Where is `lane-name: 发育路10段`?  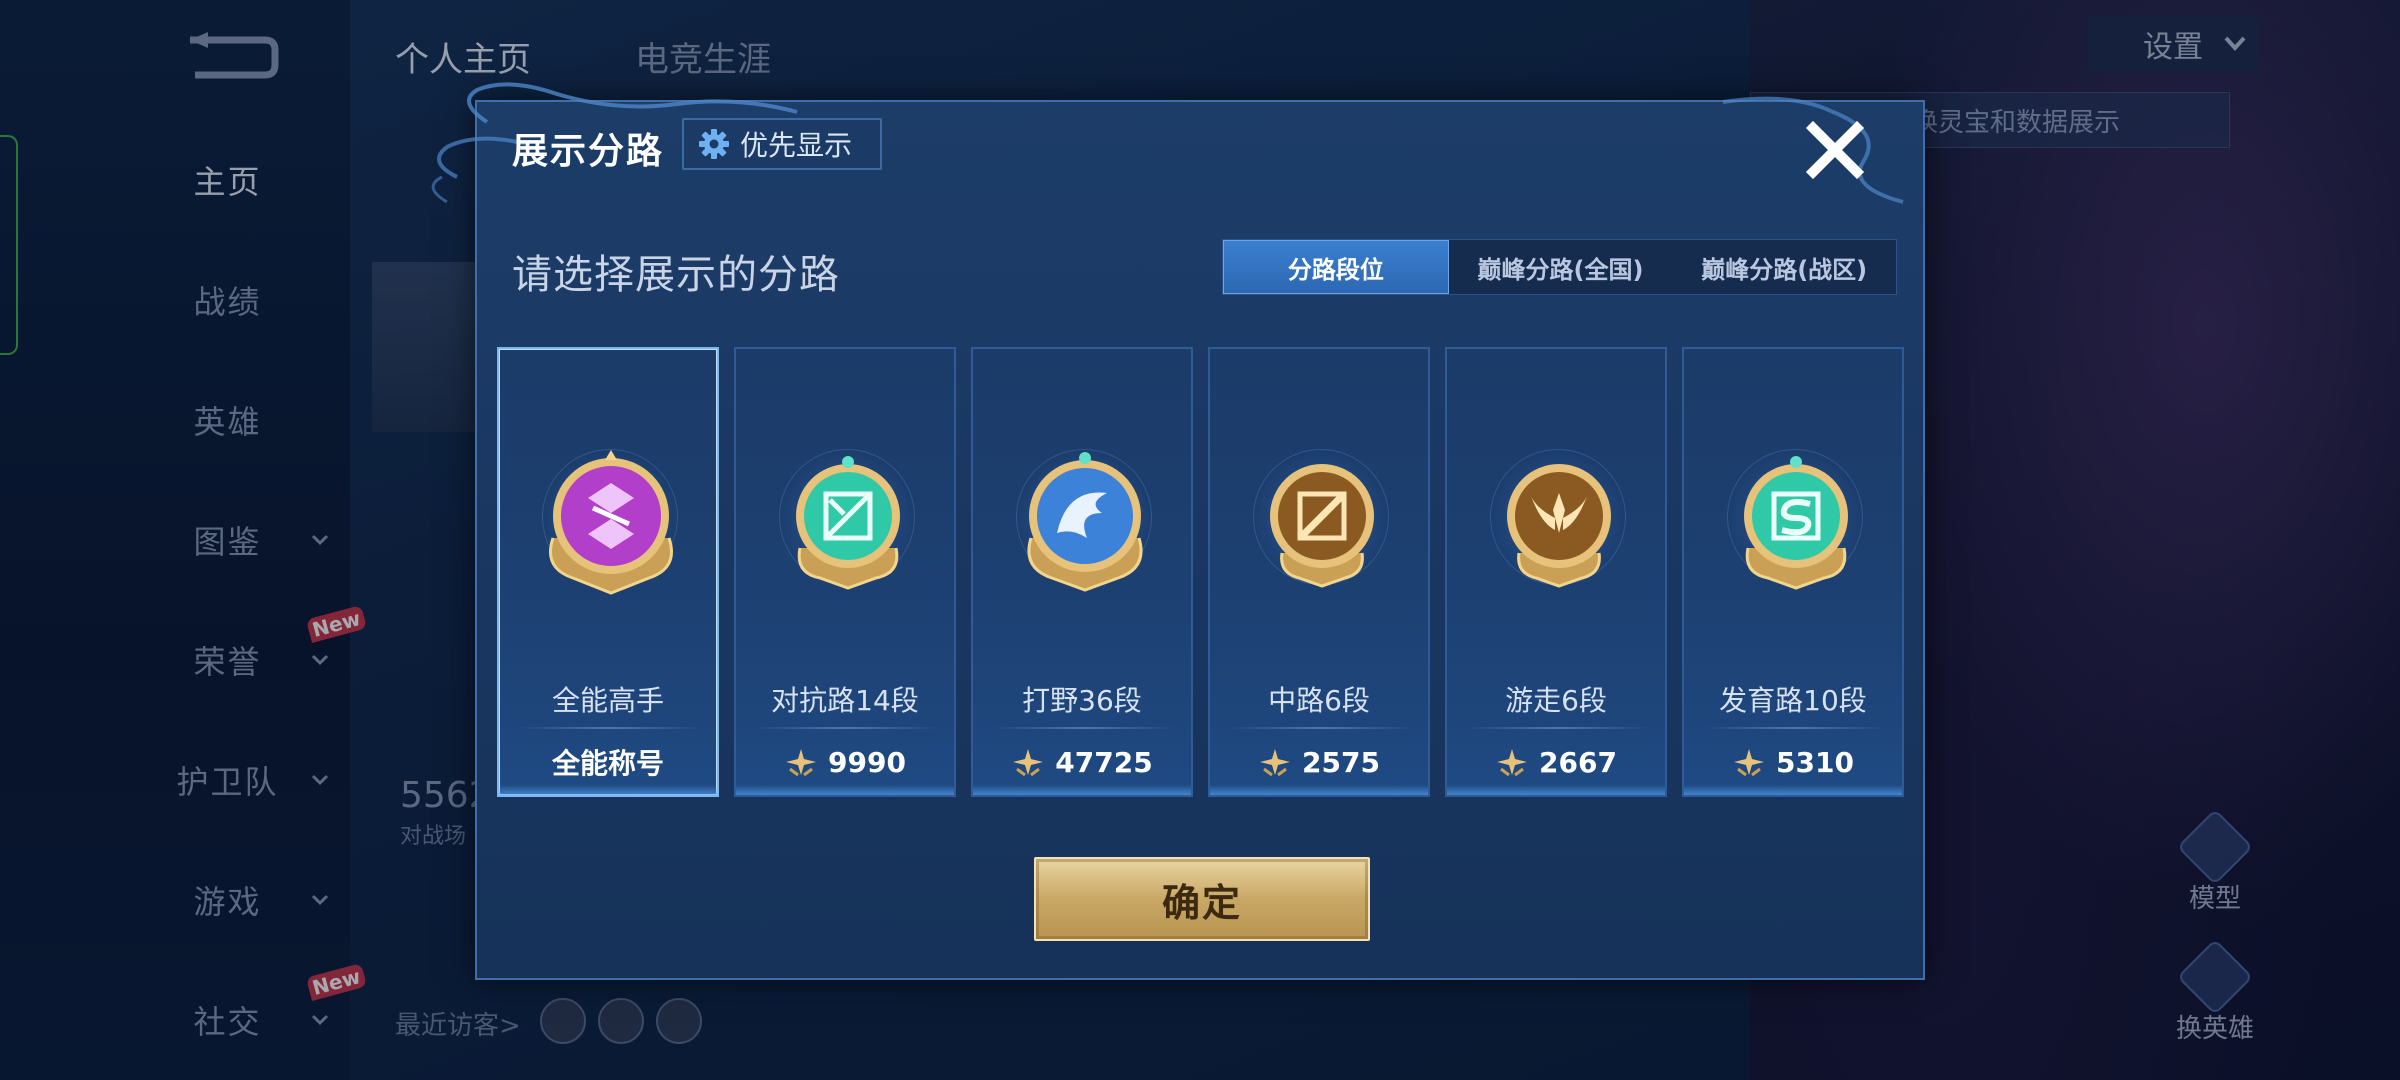
lane-name: 发育路10段 is located at coordinates (1793, 700).